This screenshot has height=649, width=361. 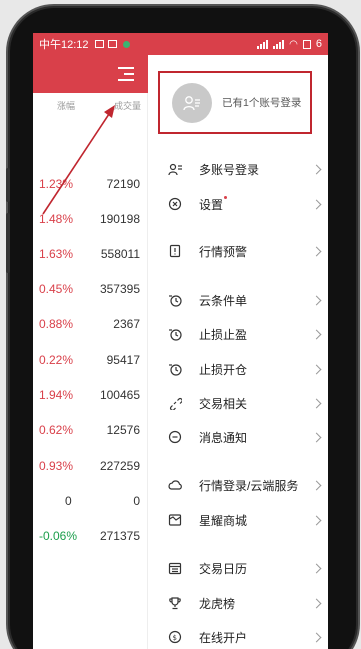 What do you see at coordinates (175, 334) in the screenshot?
I see `stop-profit-icon` at bounding box center [175, 334].